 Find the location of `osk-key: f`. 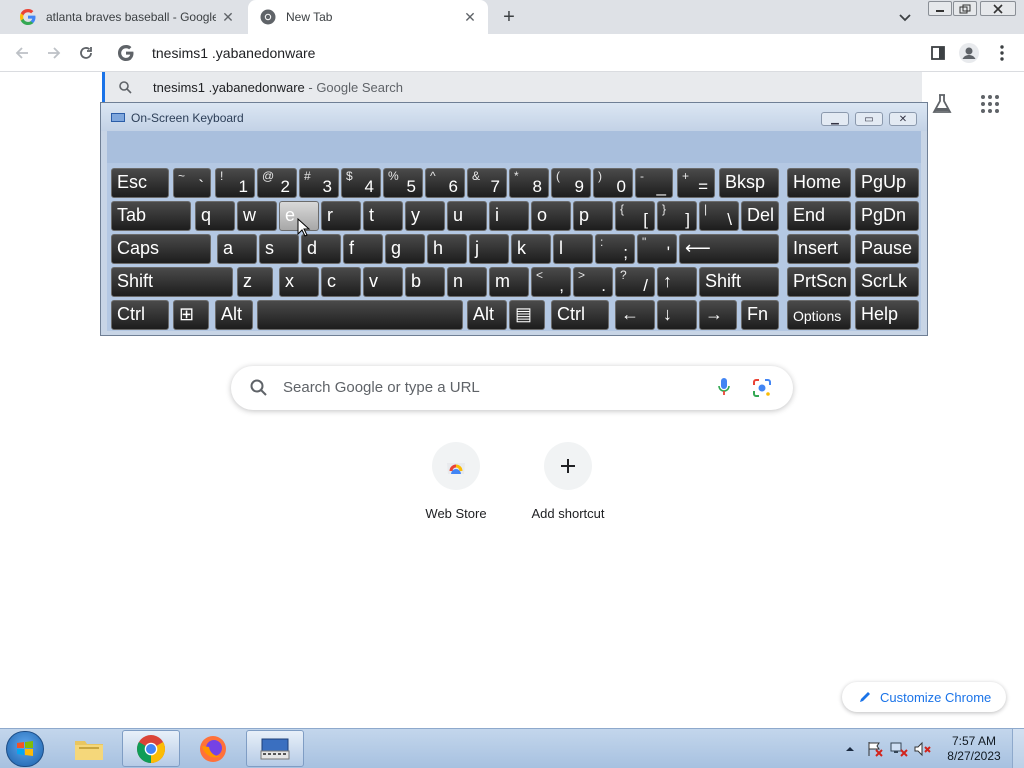

osk-key: f is located at coordinates (363, 249).